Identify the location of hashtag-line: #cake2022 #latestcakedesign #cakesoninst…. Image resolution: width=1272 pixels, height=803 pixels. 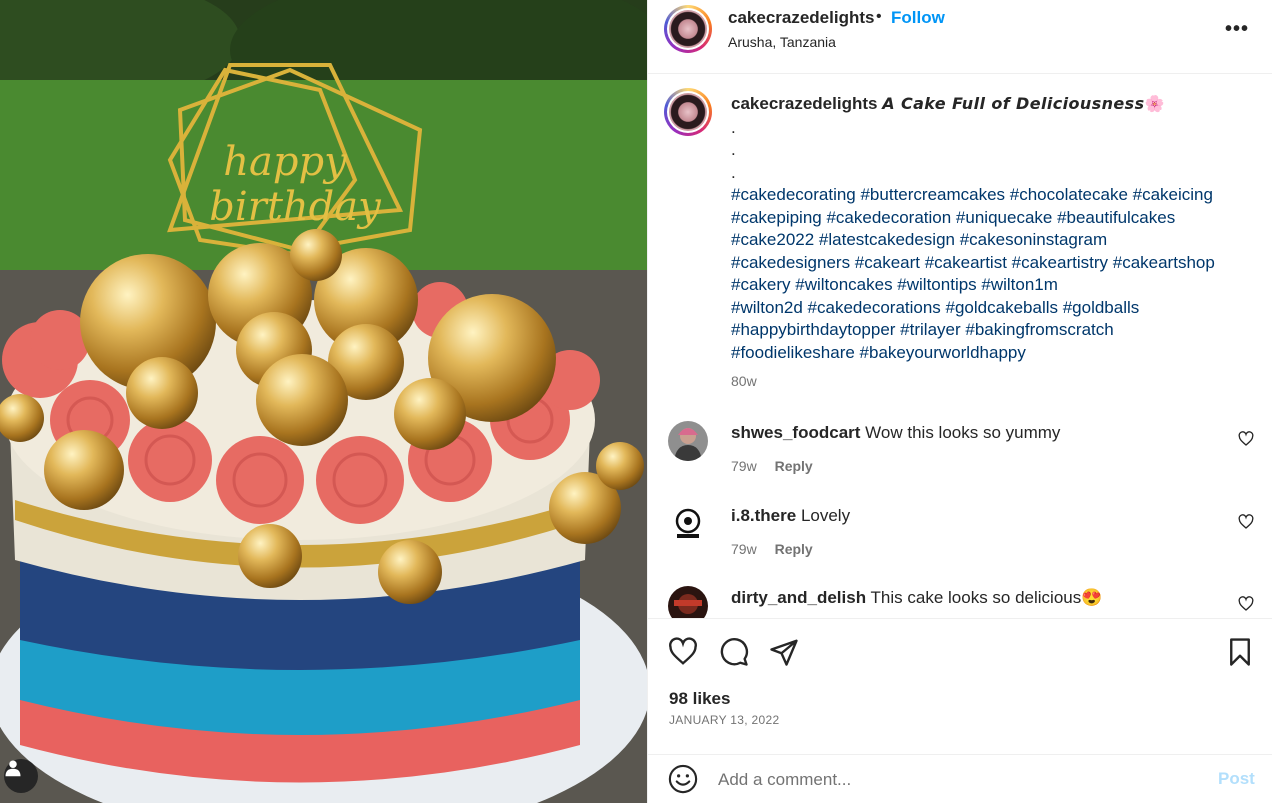
(991, 240).